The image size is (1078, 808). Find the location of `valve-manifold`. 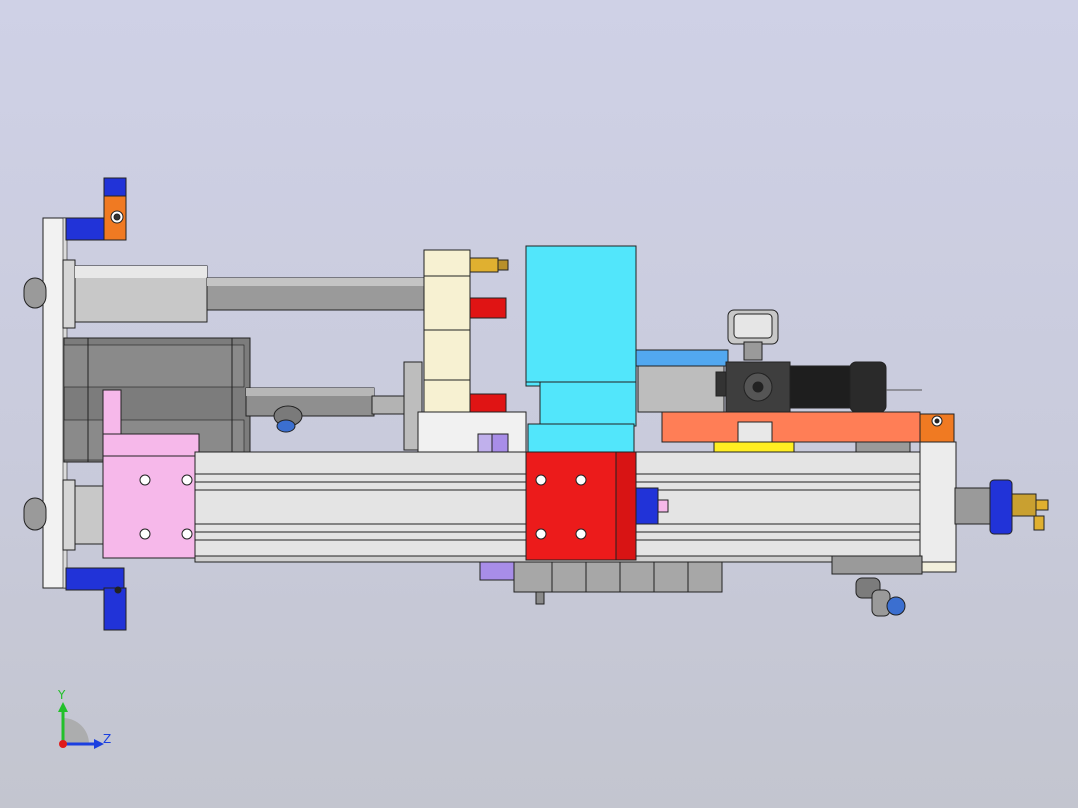

valve-manifold is located at coordinates (601, 583).